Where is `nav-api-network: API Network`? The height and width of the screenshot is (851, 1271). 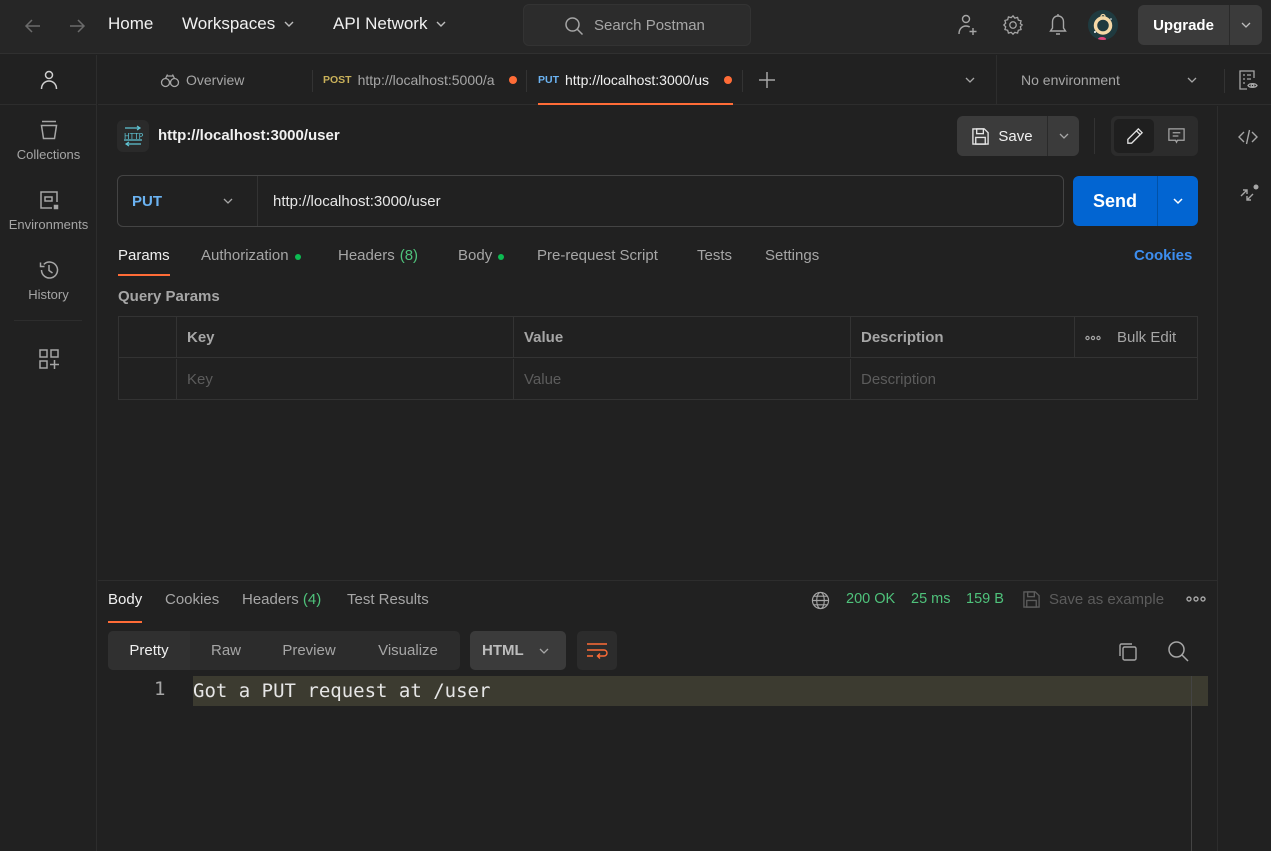 nav-api-network: API Network is located at coordinates (390, 24).